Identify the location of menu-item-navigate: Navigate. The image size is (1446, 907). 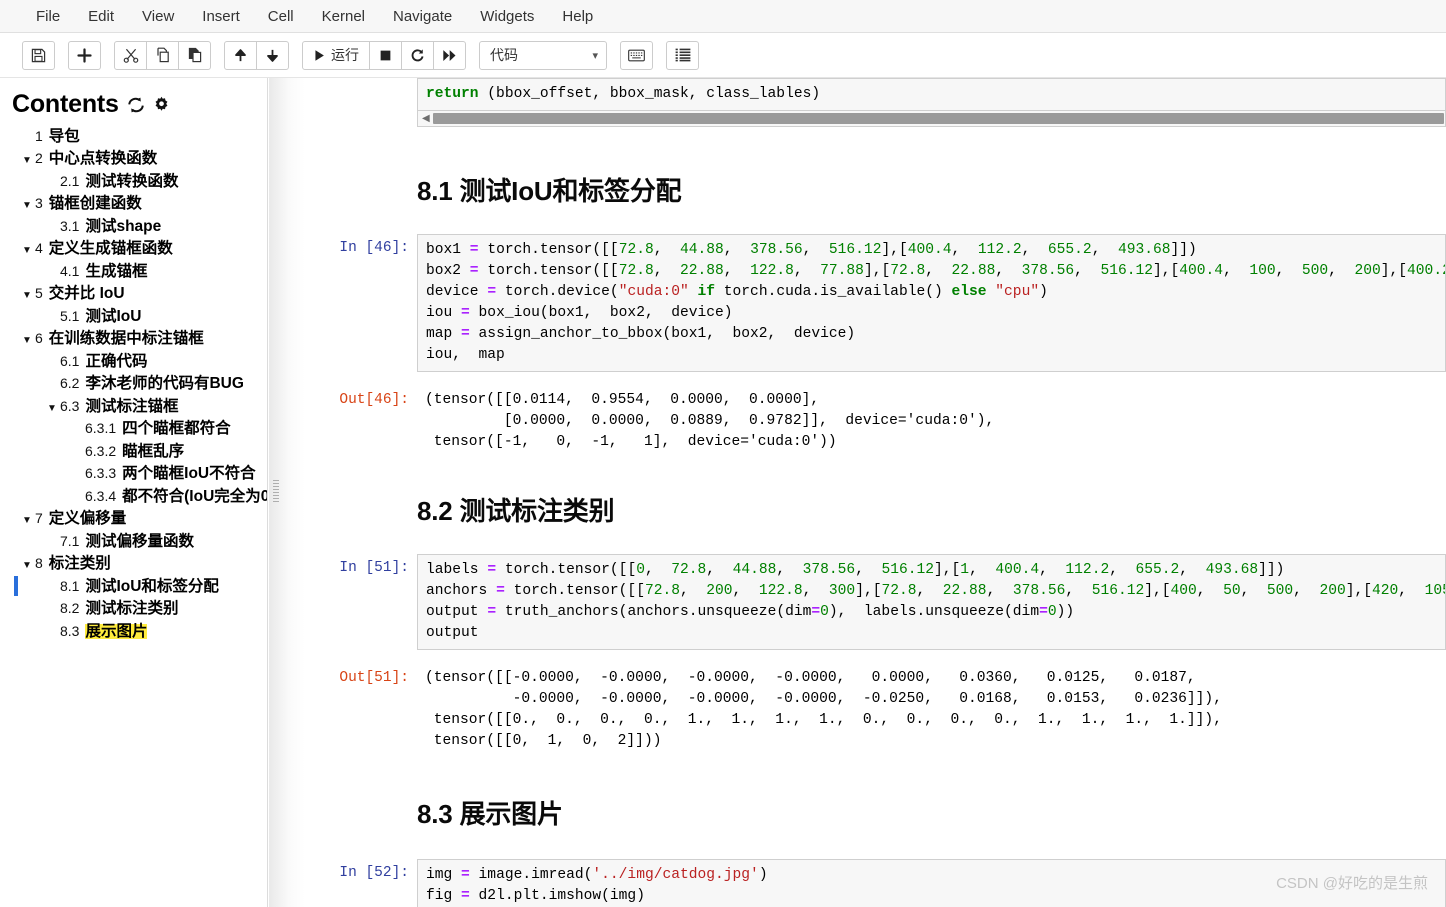
(422, 16).